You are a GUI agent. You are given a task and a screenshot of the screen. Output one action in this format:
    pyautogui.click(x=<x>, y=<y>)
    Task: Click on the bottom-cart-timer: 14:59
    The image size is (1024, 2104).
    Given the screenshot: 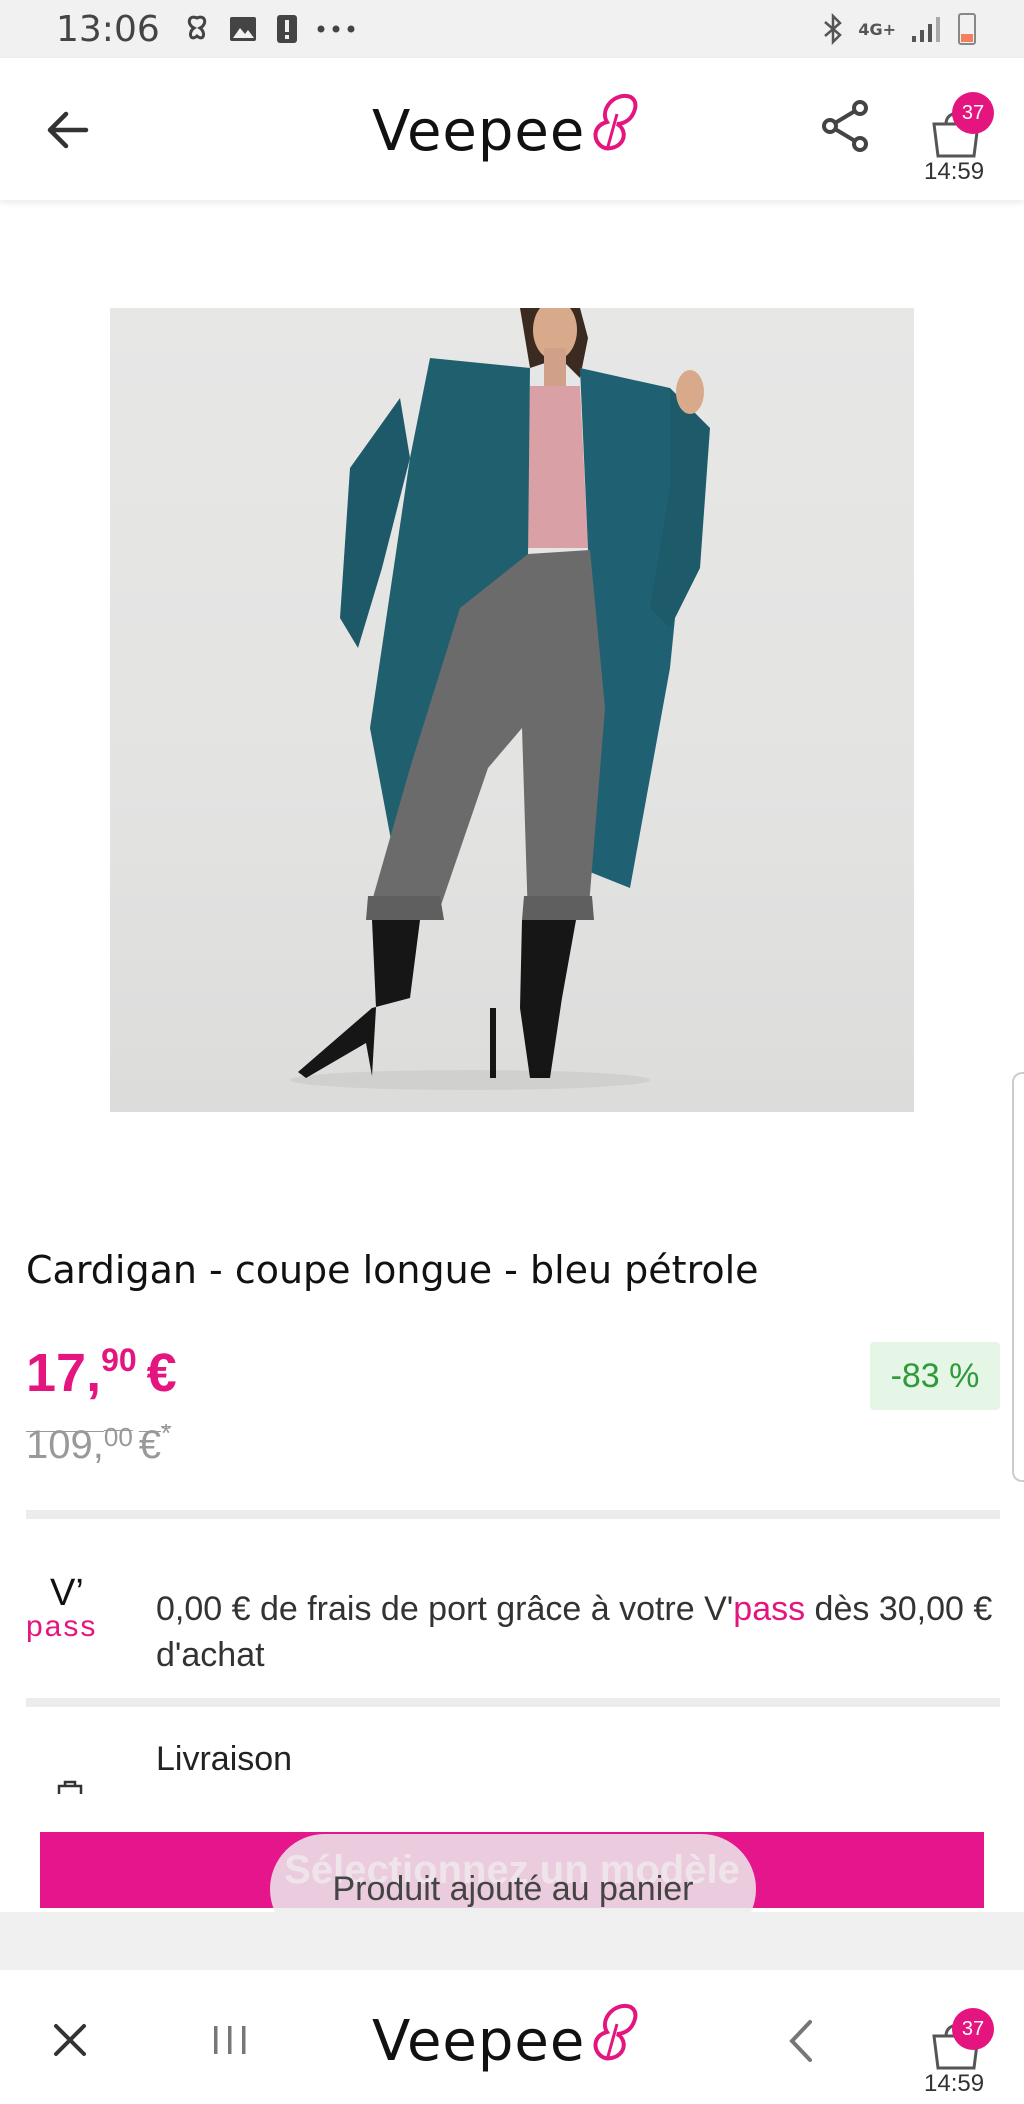 What is the action you would take?
    pyautogui.click(x=954, y=2083)
    